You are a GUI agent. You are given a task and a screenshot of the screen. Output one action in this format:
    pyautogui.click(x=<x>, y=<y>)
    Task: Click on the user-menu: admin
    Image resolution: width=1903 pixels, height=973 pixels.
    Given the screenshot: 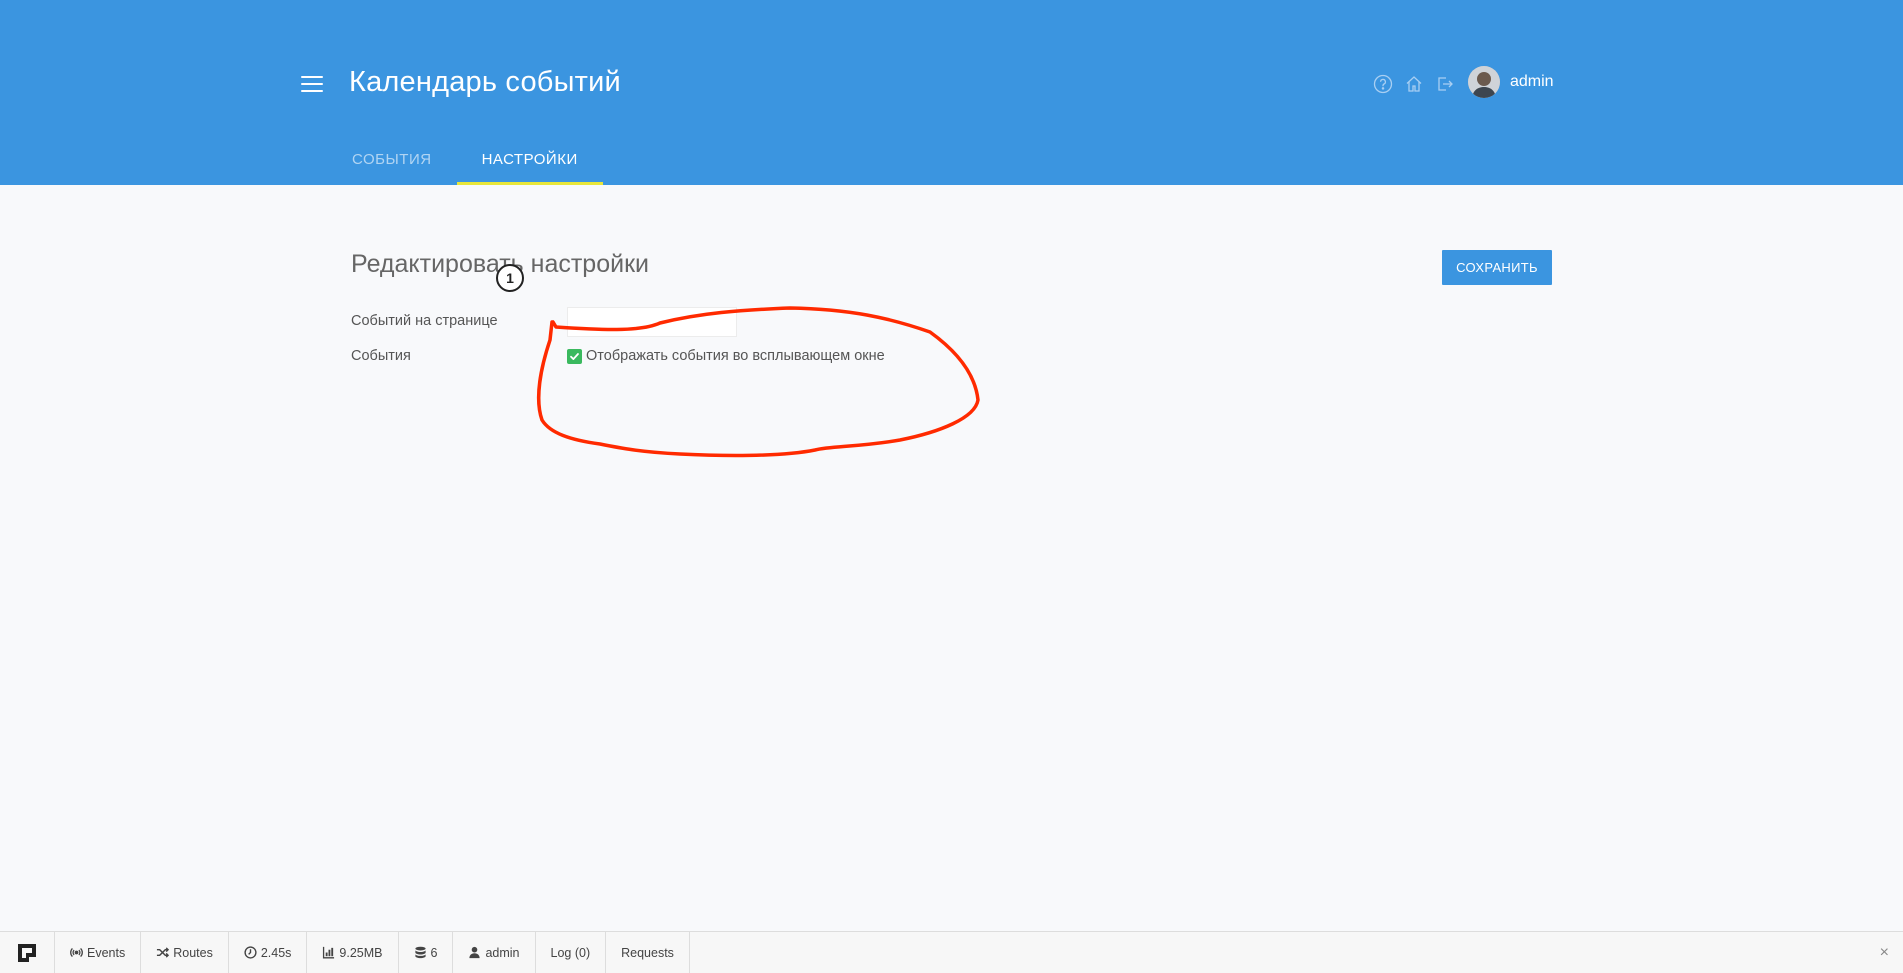 What is the action you would take?
    pyautogui.click(x=1511, y=82)
    